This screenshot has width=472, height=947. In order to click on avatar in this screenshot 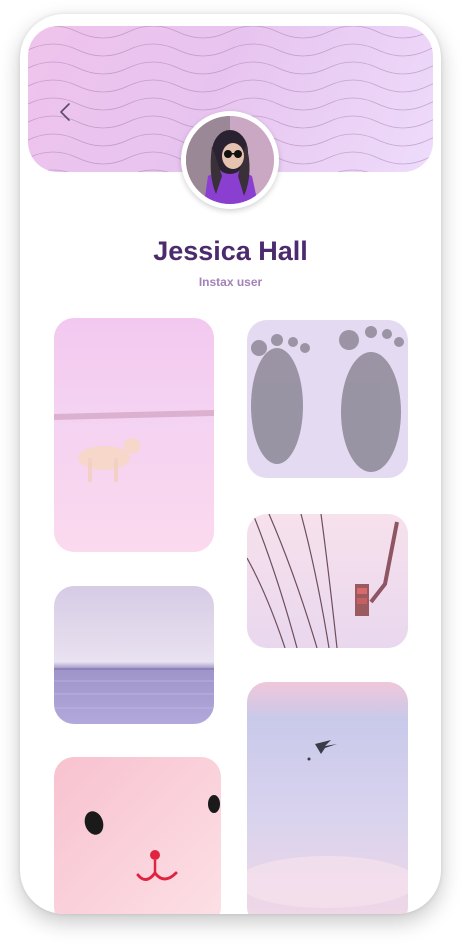, I will do `click(230, 160)`.